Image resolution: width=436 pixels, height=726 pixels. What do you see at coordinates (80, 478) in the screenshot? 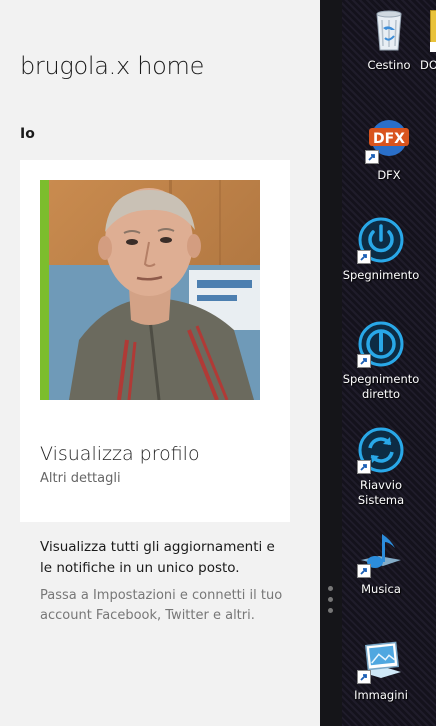
I see `more-details-link: Altri dettagli` at bounding box center [80, 478].